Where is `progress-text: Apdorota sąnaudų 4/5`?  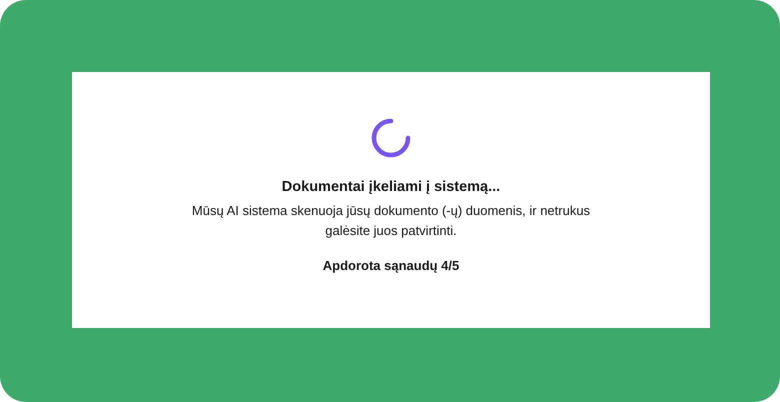 progress-text: Apdorota sąnaudų 4/5 is located at coordinates (391, 265).